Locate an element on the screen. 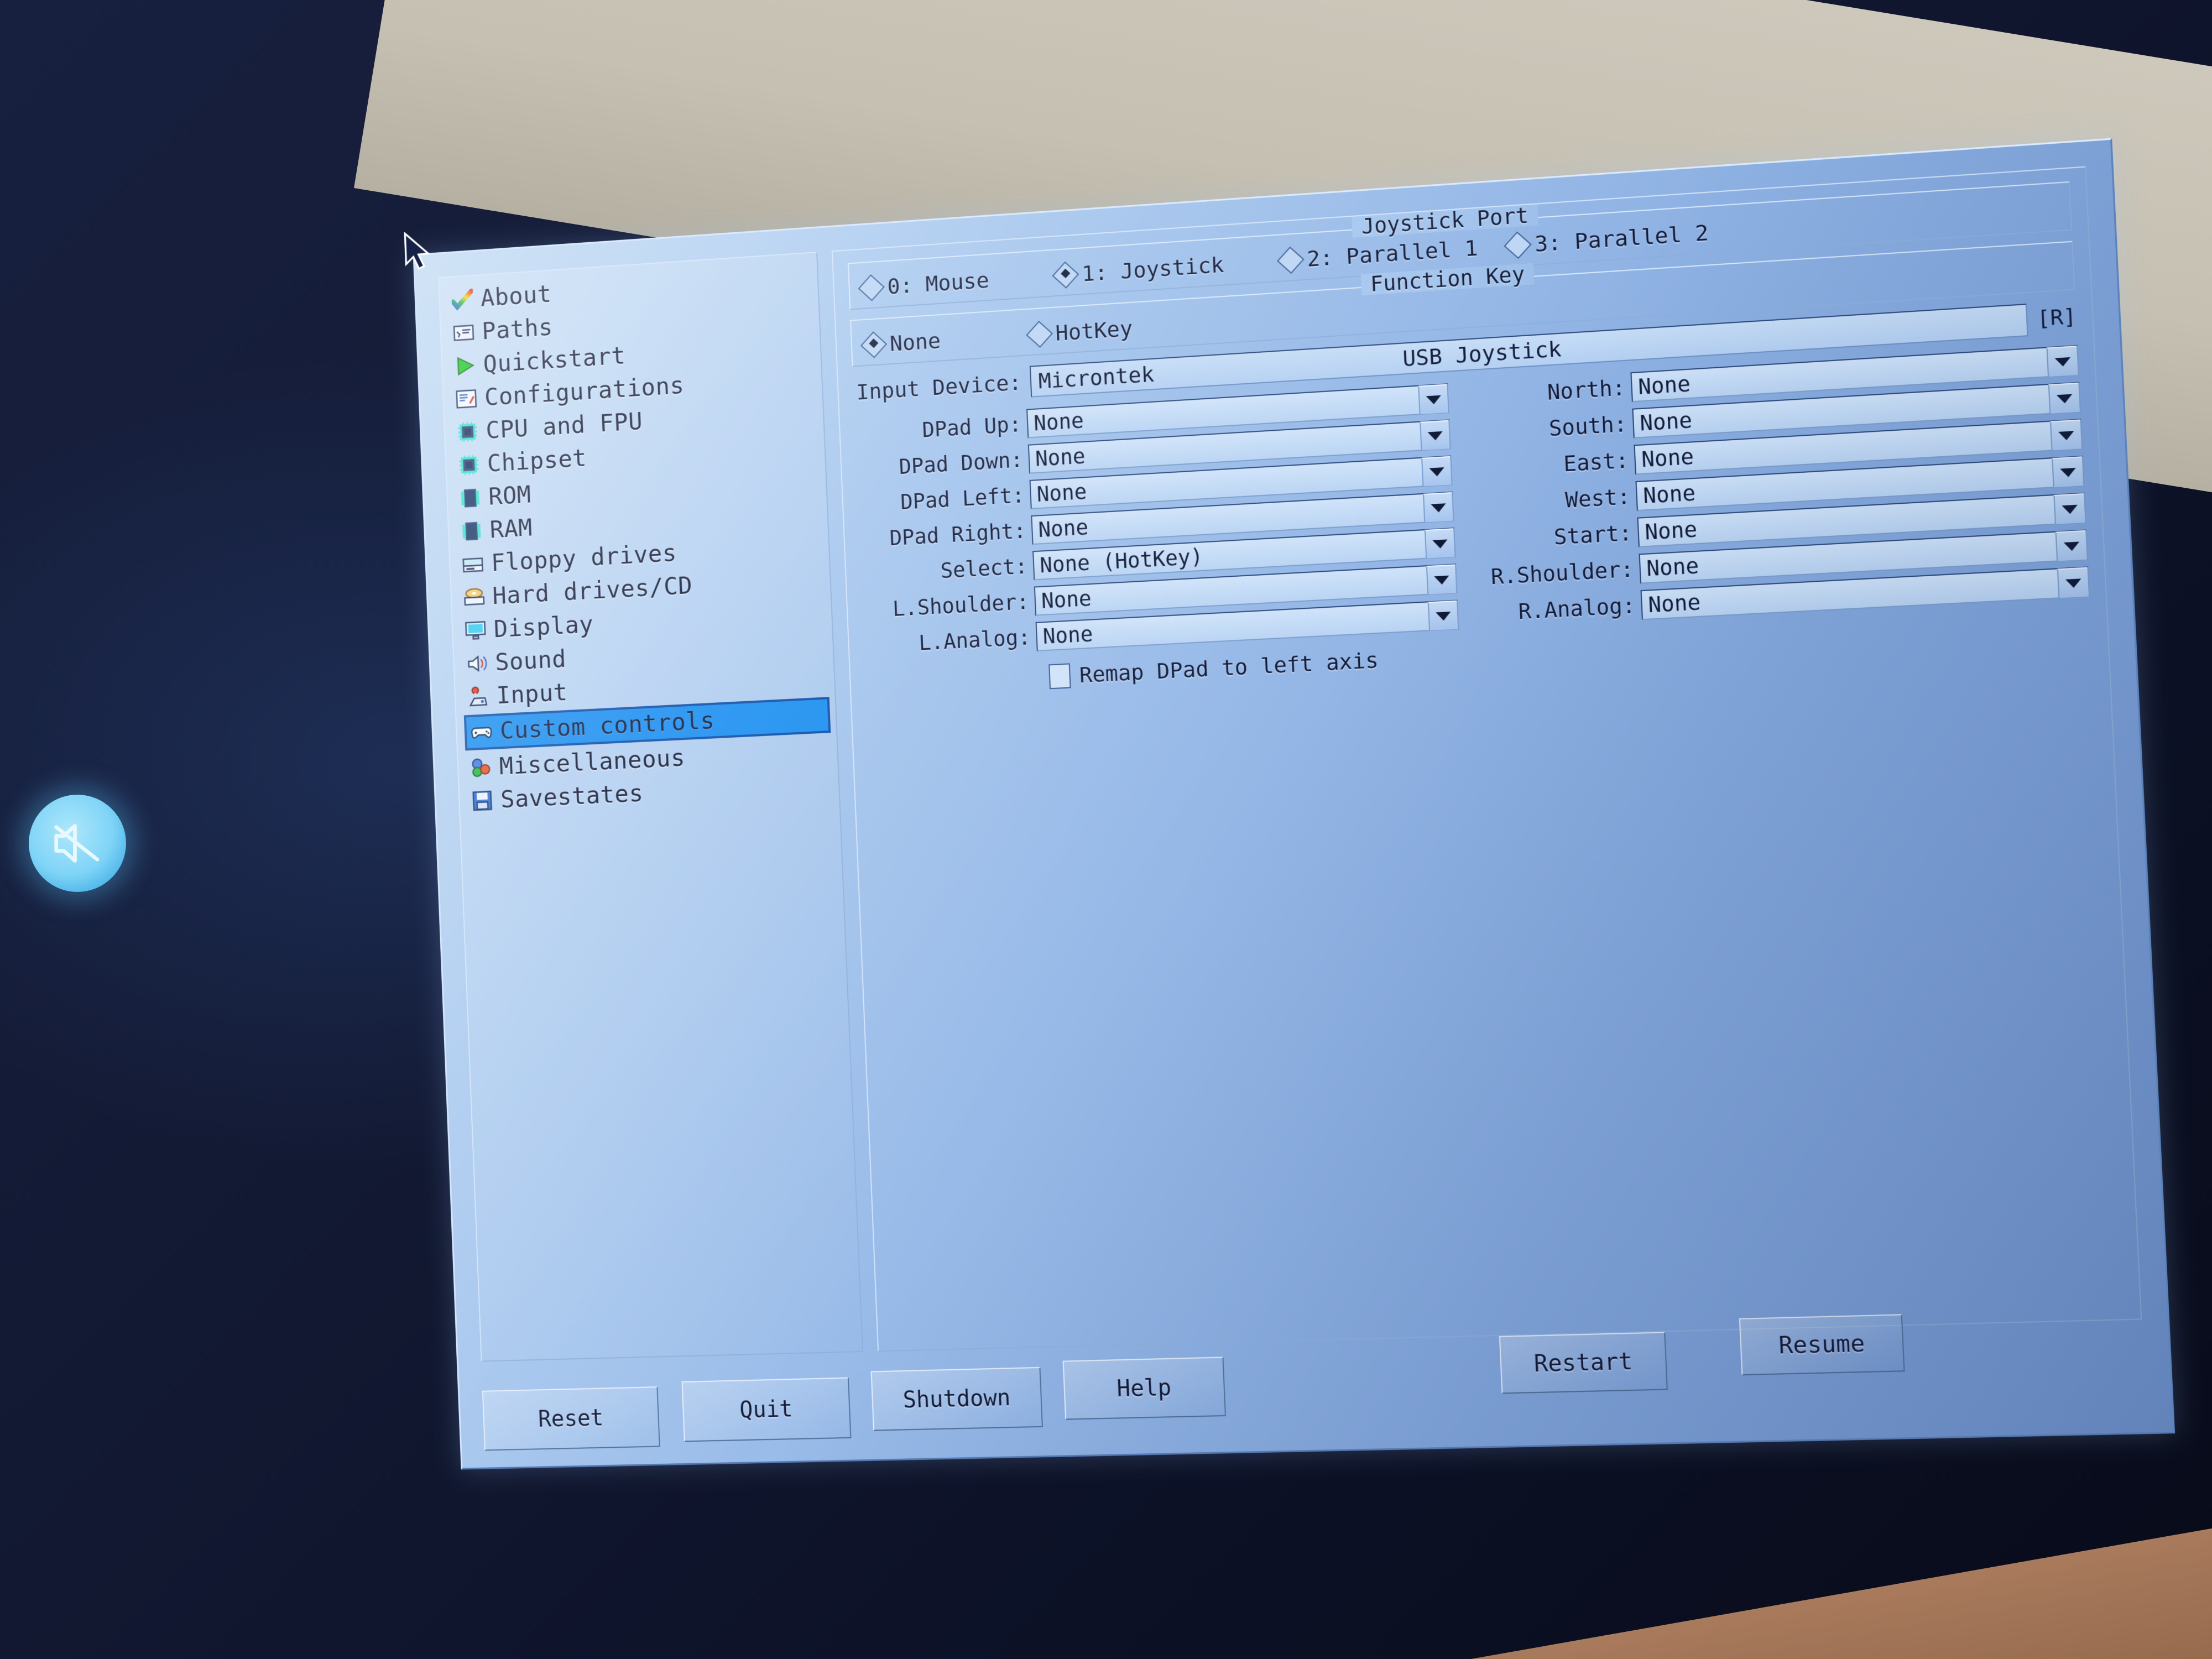  color-cubes-icon is located at coordinates (481, 767).